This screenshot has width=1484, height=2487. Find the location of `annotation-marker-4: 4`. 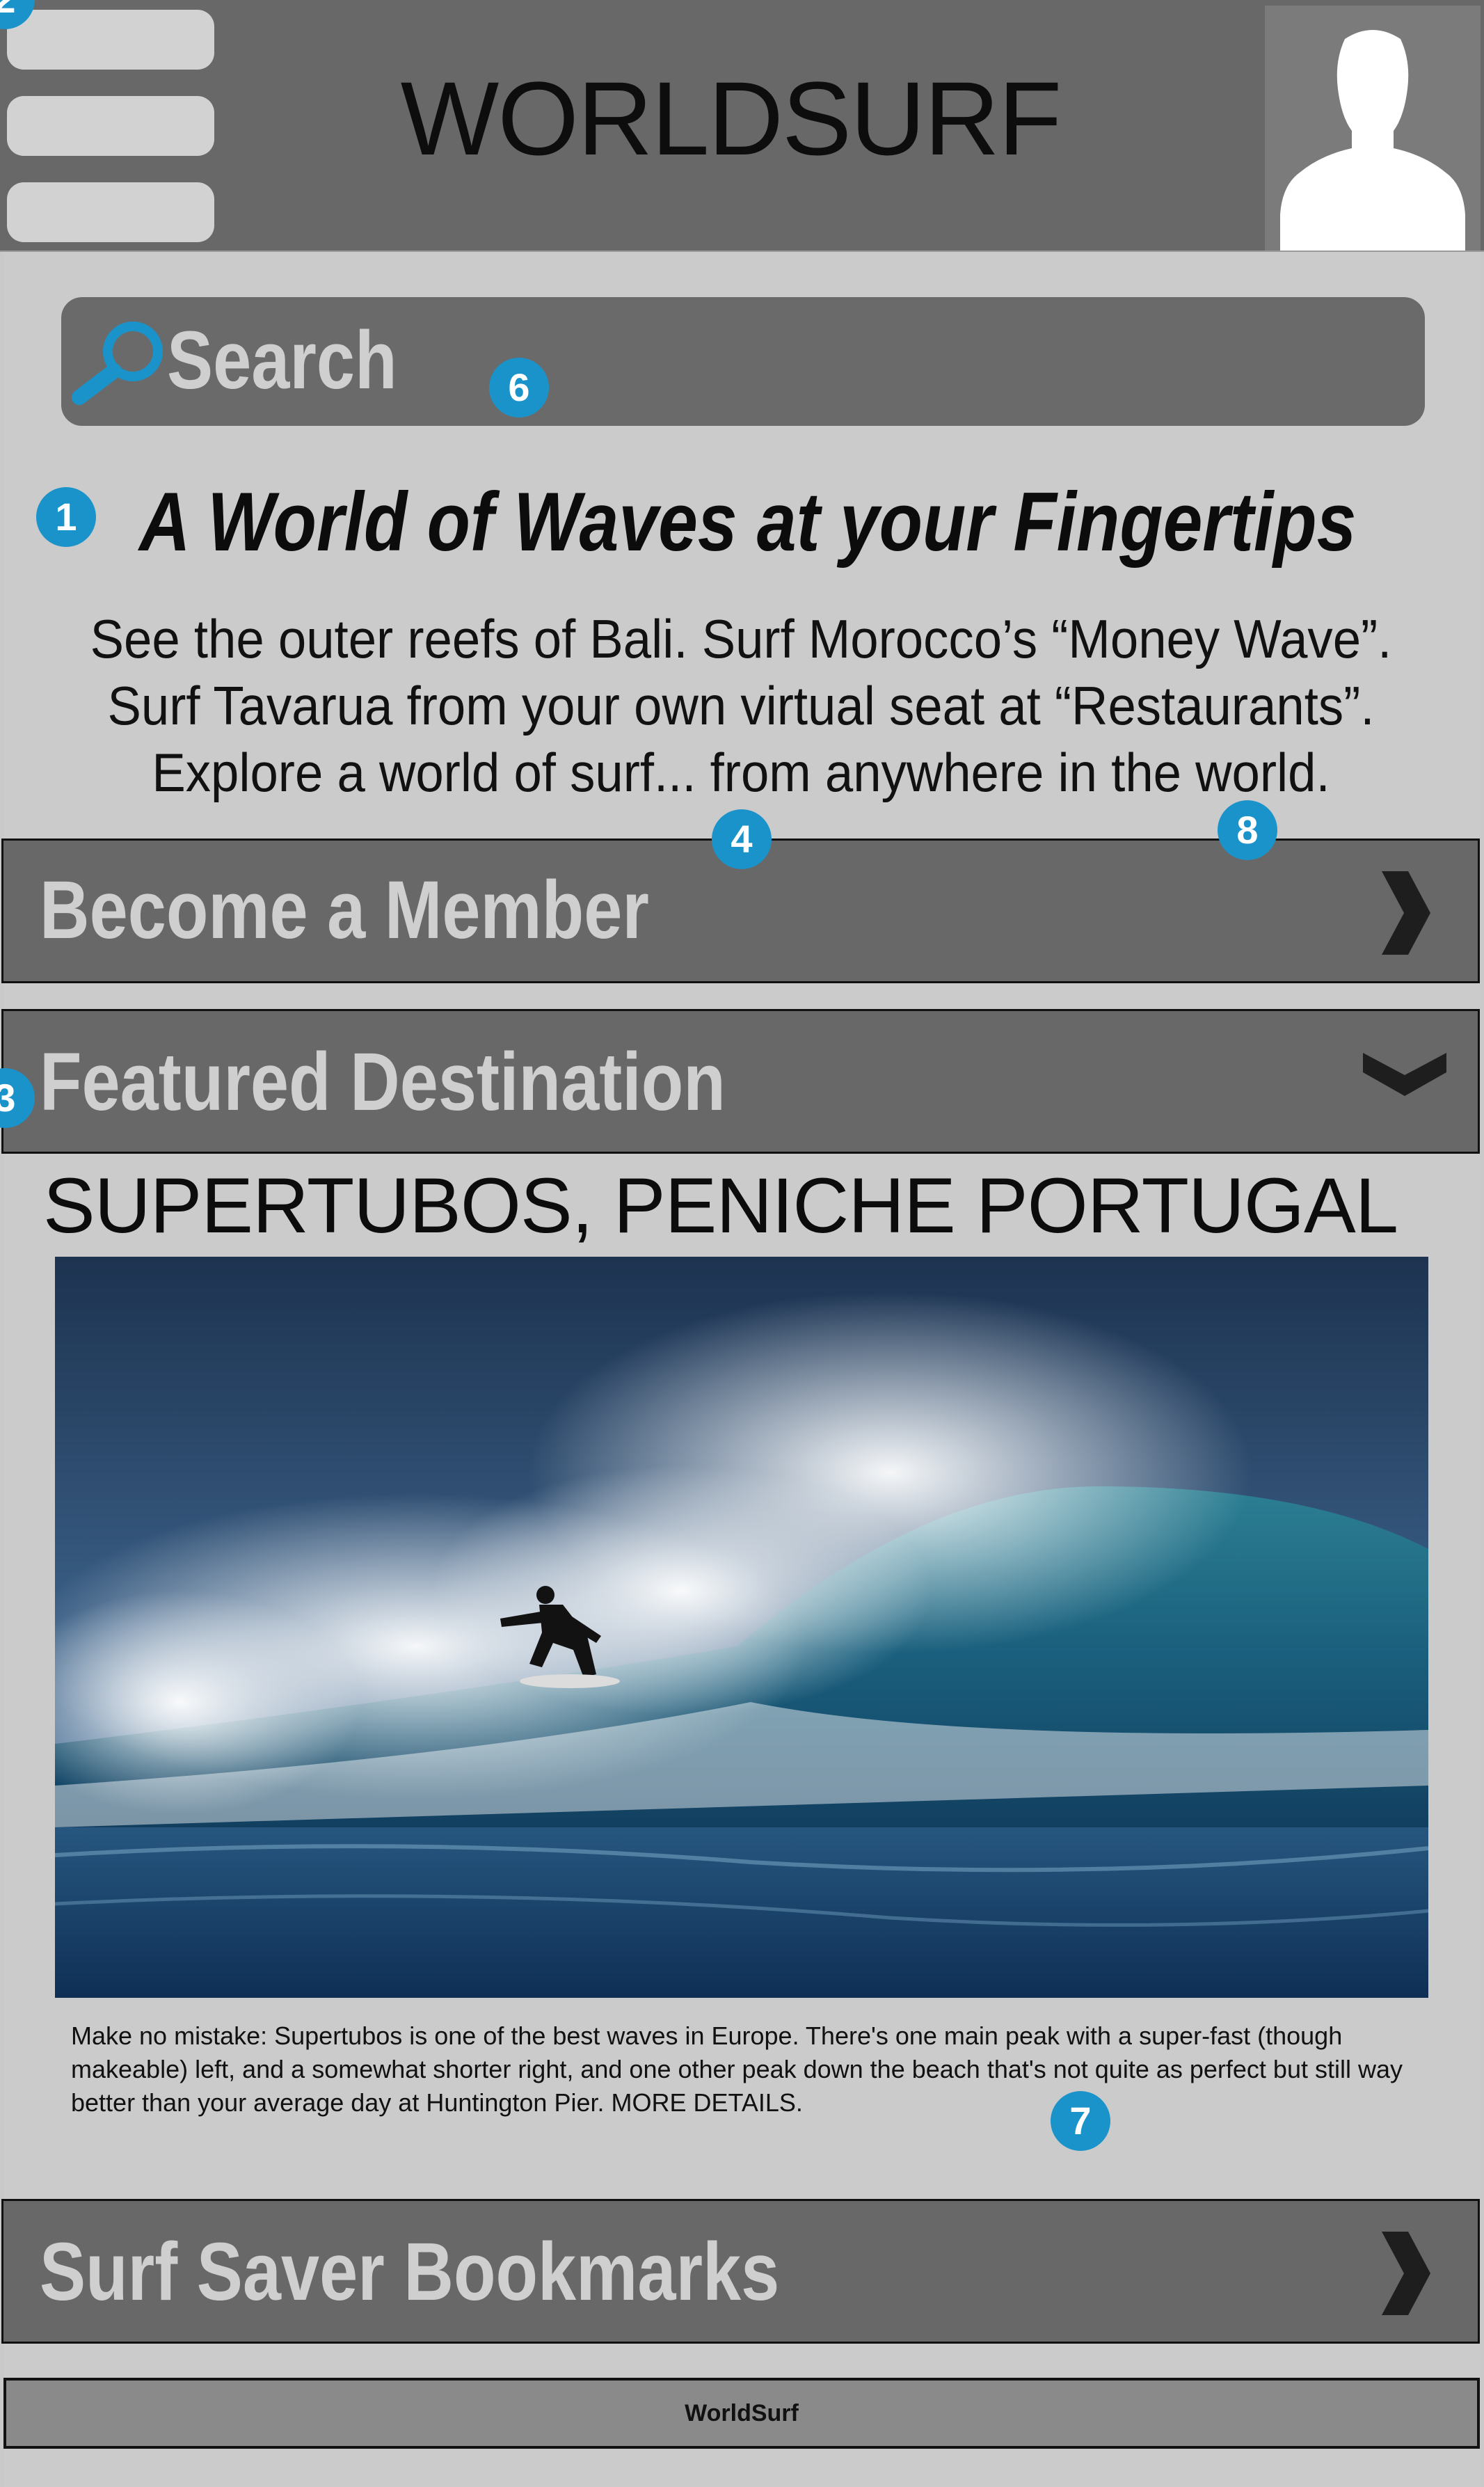

annotation-marker-4: 4 is located at coordinates (742, 839).